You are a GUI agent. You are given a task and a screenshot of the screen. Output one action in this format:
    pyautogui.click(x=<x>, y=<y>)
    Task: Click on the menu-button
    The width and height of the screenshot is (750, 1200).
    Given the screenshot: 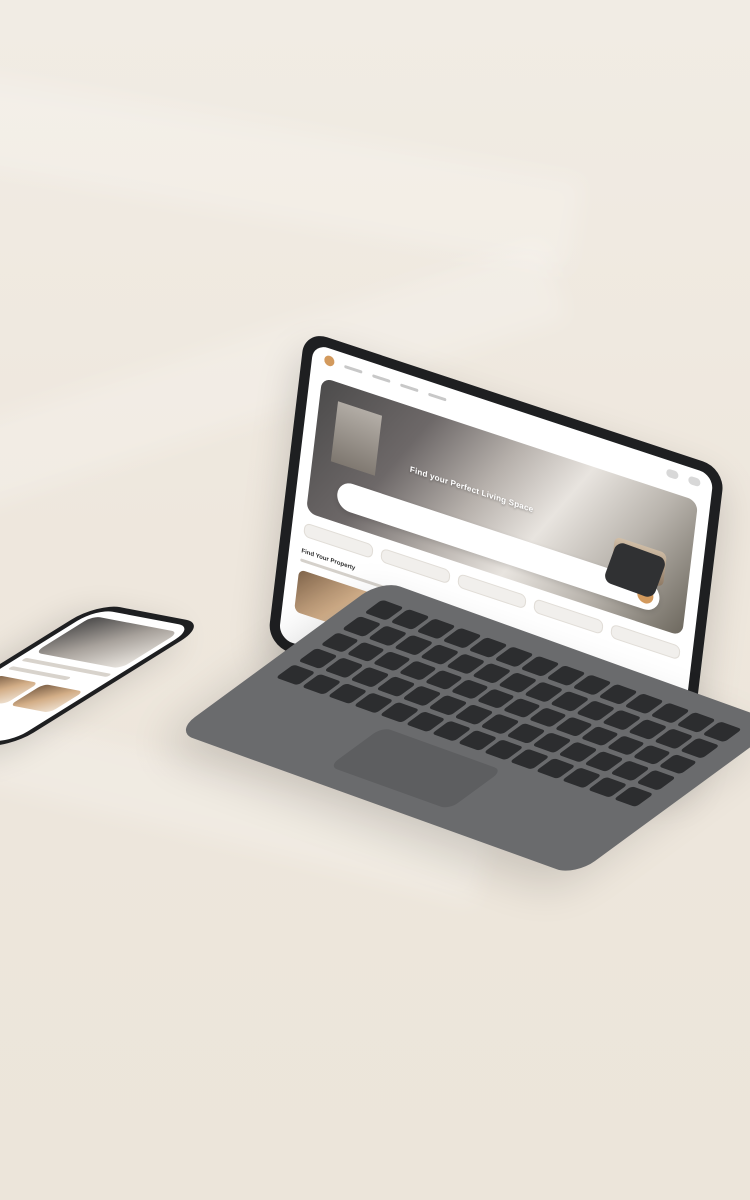 What is the action you would take?
    pyautogui.click(x=694, y=481)
    